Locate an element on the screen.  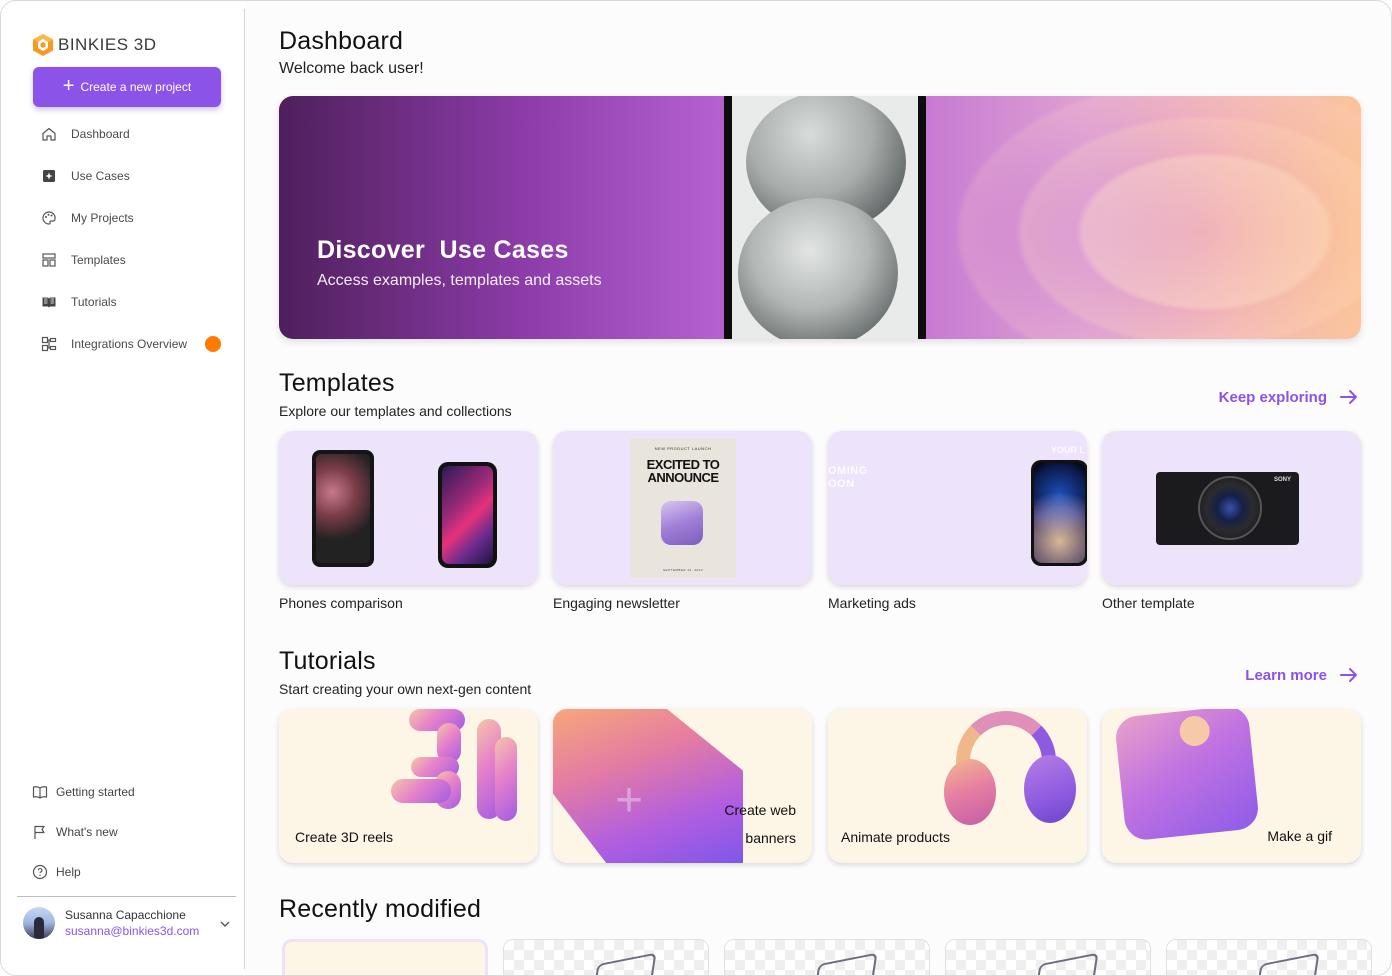
headphones-art is located at coordinates (1008, 774).